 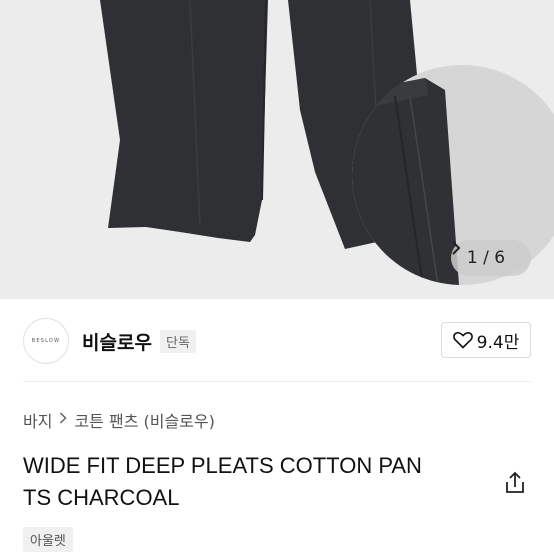 What do you see at coordinates (498, 342) in the screenshot?
I see `like-count: 9.4만` at bounding box center [498, 342].